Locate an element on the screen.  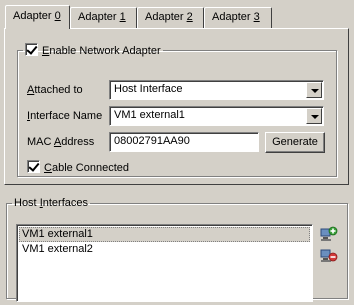
attached-label-text: ttached to is located at coordinates (58, 90).